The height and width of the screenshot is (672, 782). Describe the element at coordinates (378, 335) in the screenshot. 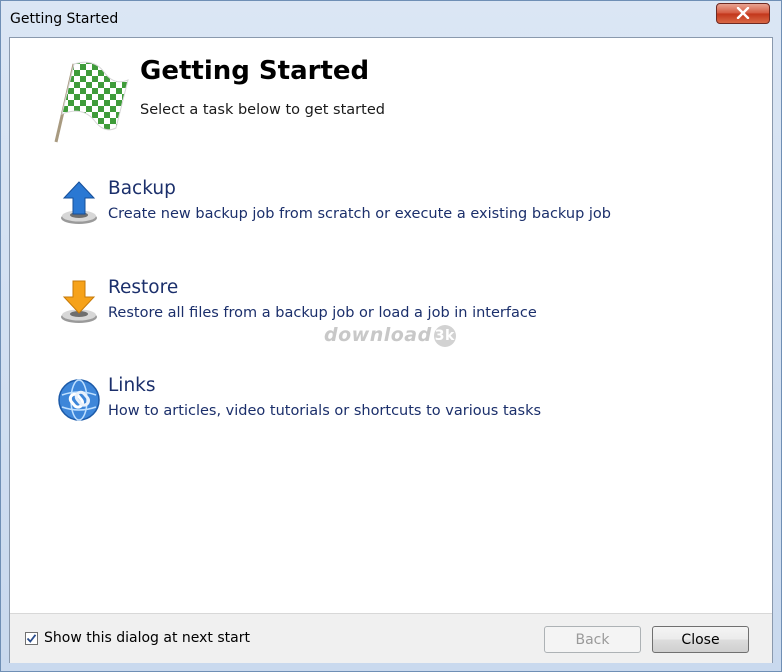

I see `watermark-text: download` at that location.